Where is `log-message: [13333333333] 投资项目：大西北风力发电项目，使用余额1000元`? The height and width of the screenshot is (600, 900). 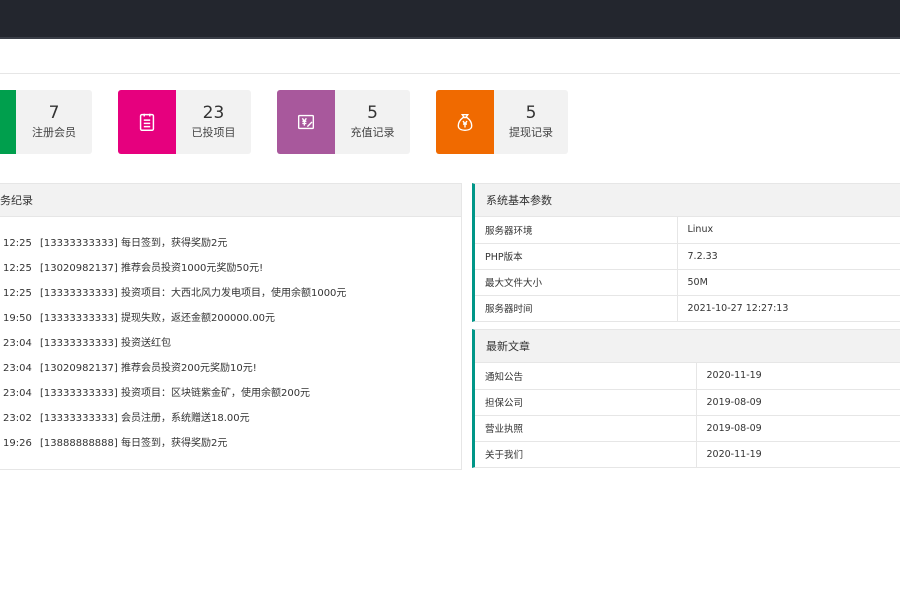 log-message: [13333333333] 投资项目：大西北风力发电项目，使用余额1000元 is located at coordinates (193, 293).